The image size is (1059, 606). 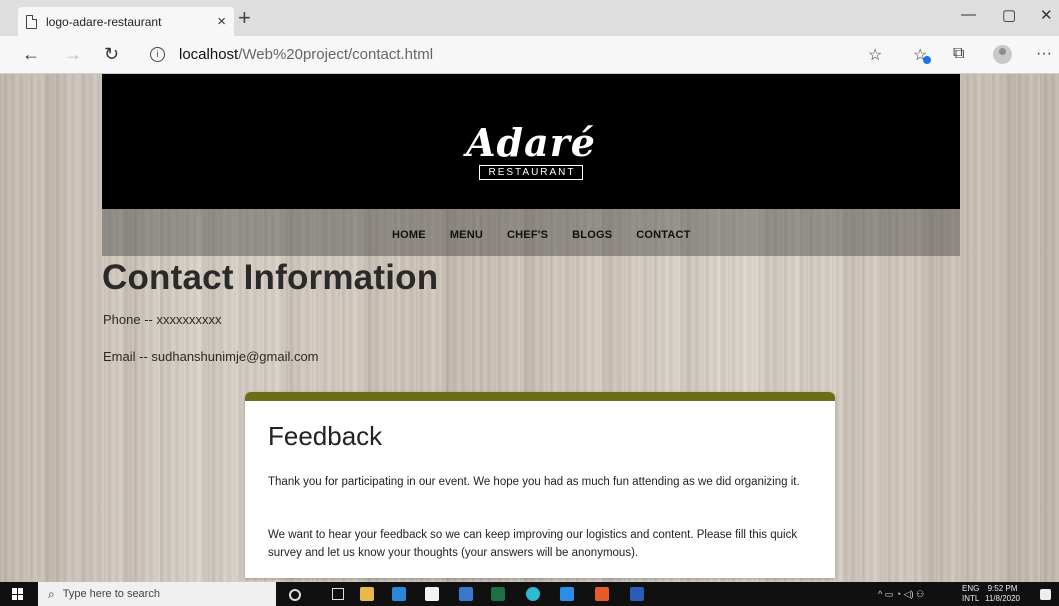 I want to click on browser-tab: logo-adare-restaurant ×, so click(x=126, y=21).